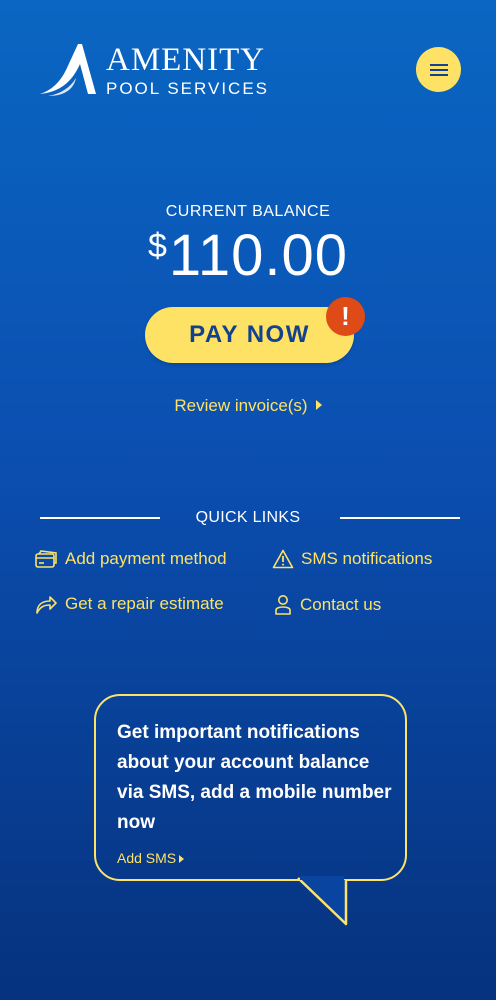  What do you see at coordinates (186, 60) in the screenshot?
I see `logo-title: AMENITY` at bounding box center [186, 60].